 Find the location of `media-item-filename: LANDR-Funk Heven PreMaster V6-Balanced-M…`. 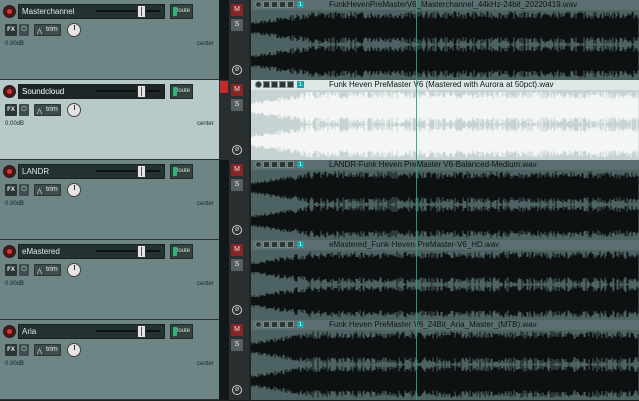

media-item-filename: LANDR-Funk Heven PreMaster V6-Balanced-M… is located at coordinates (433, 164).